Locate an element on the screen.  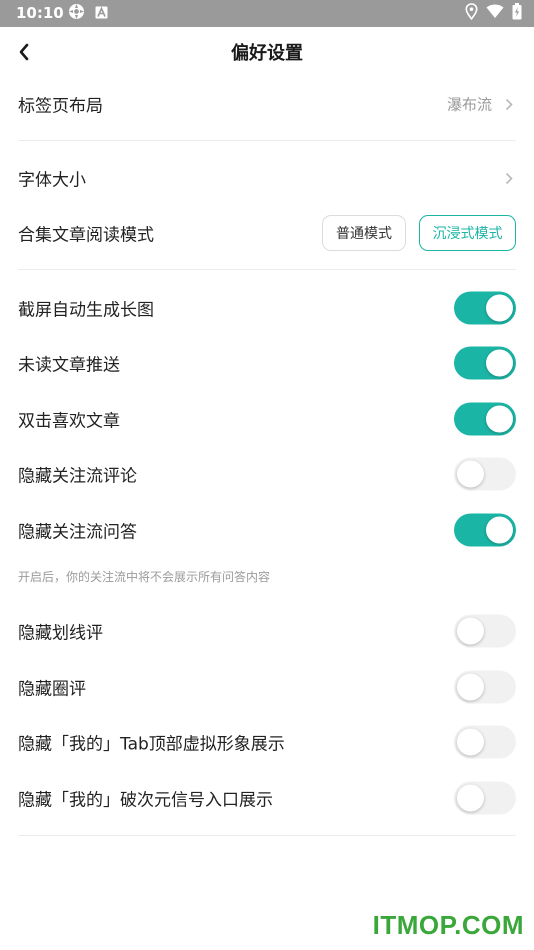
hide-ciyuan-entry-row: 隐藏「我的」破次元信号入口展示 is located at coordinates (267, 798).